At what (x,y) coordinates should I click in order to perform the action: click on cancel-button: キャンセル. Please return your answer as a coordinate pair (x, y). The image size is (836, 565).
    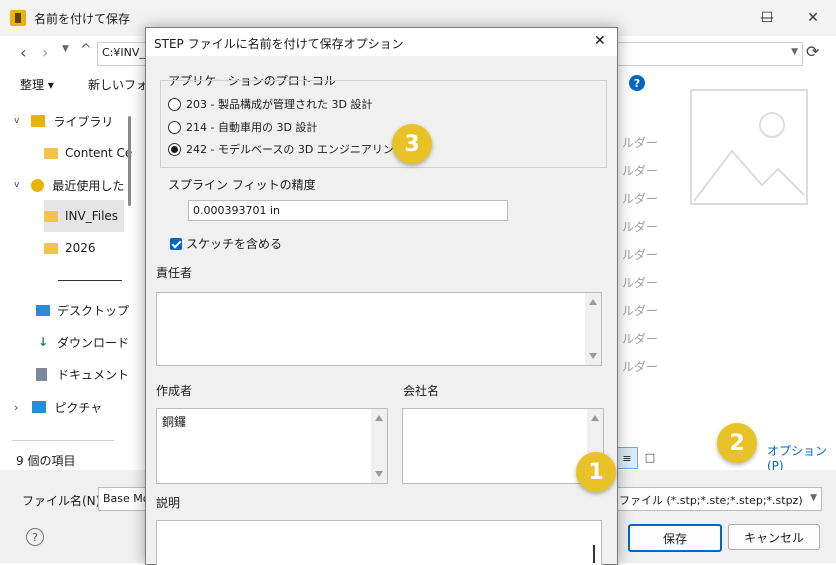
    Looking at the image, I should click on (774, 537).